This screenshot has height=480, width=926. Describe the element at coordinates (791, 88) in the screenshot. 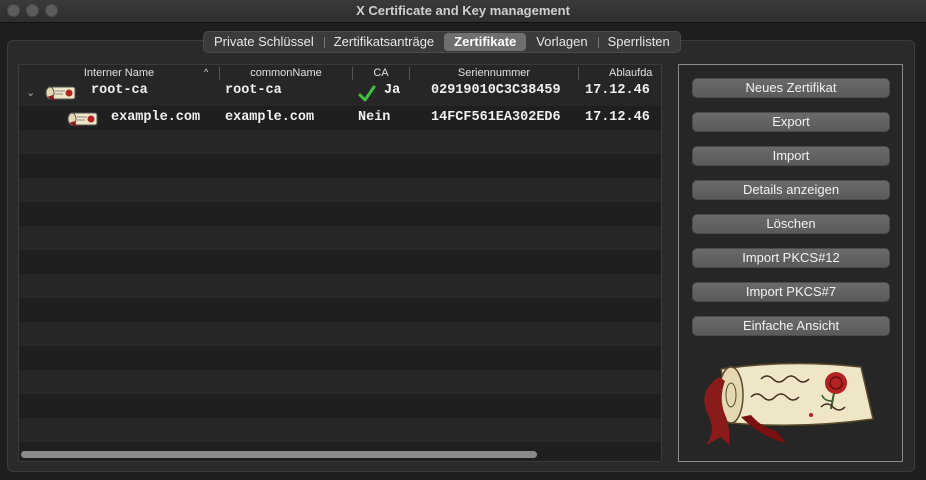

I see `new-certificate-button: Neues Zertifikat` at that location.